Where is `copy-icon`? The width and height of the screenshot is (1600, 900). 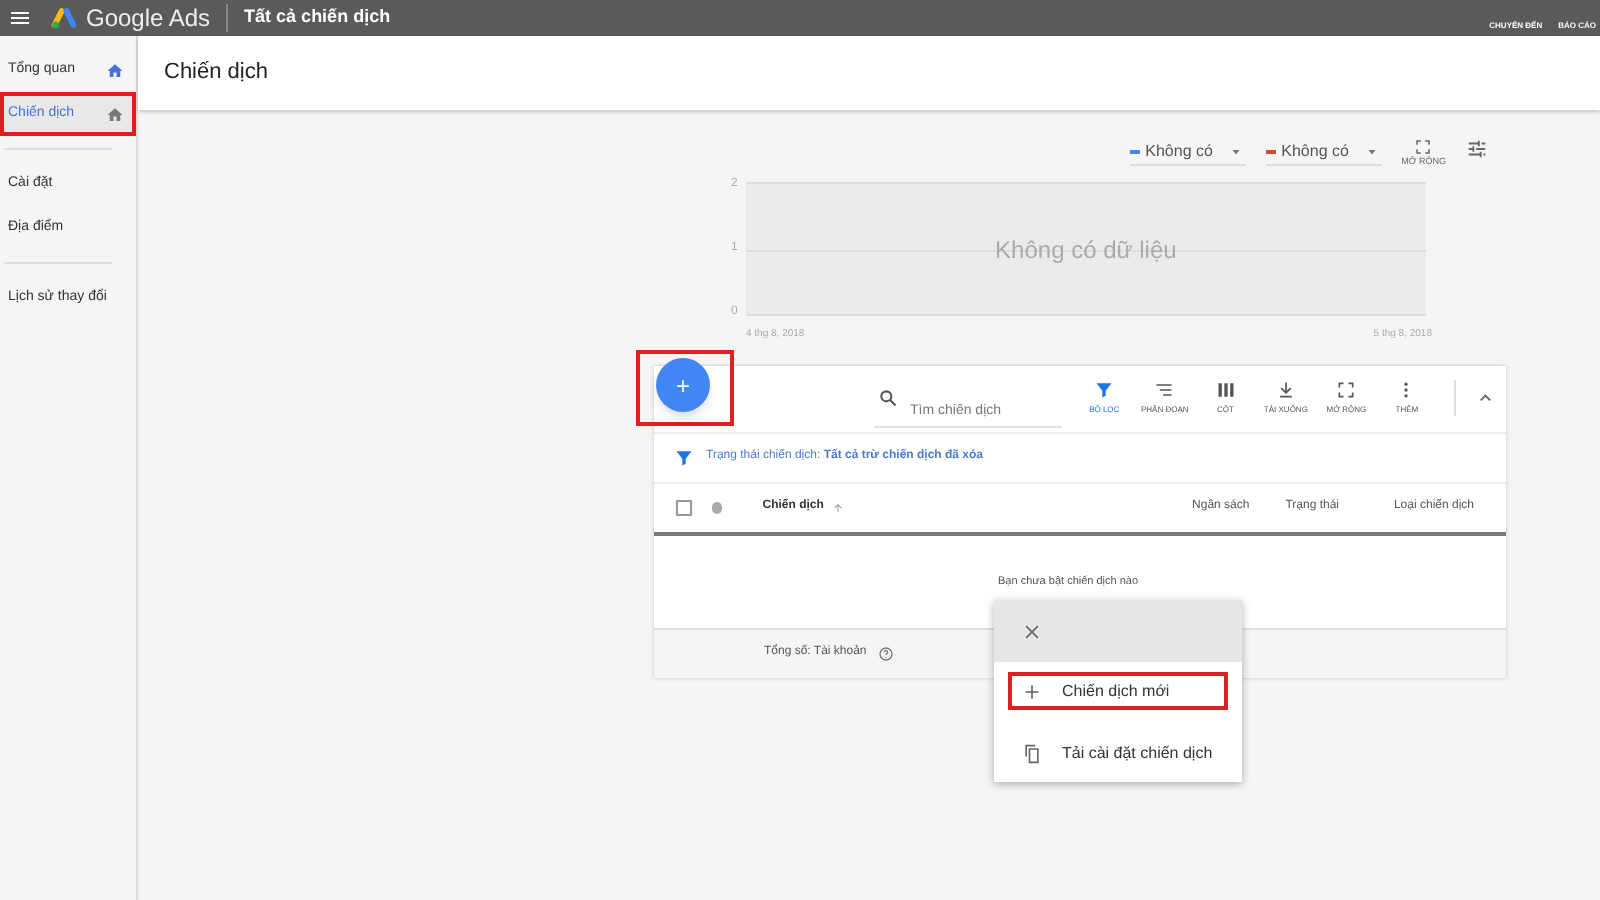
copy-icon is located at coordinates (1032, 753).